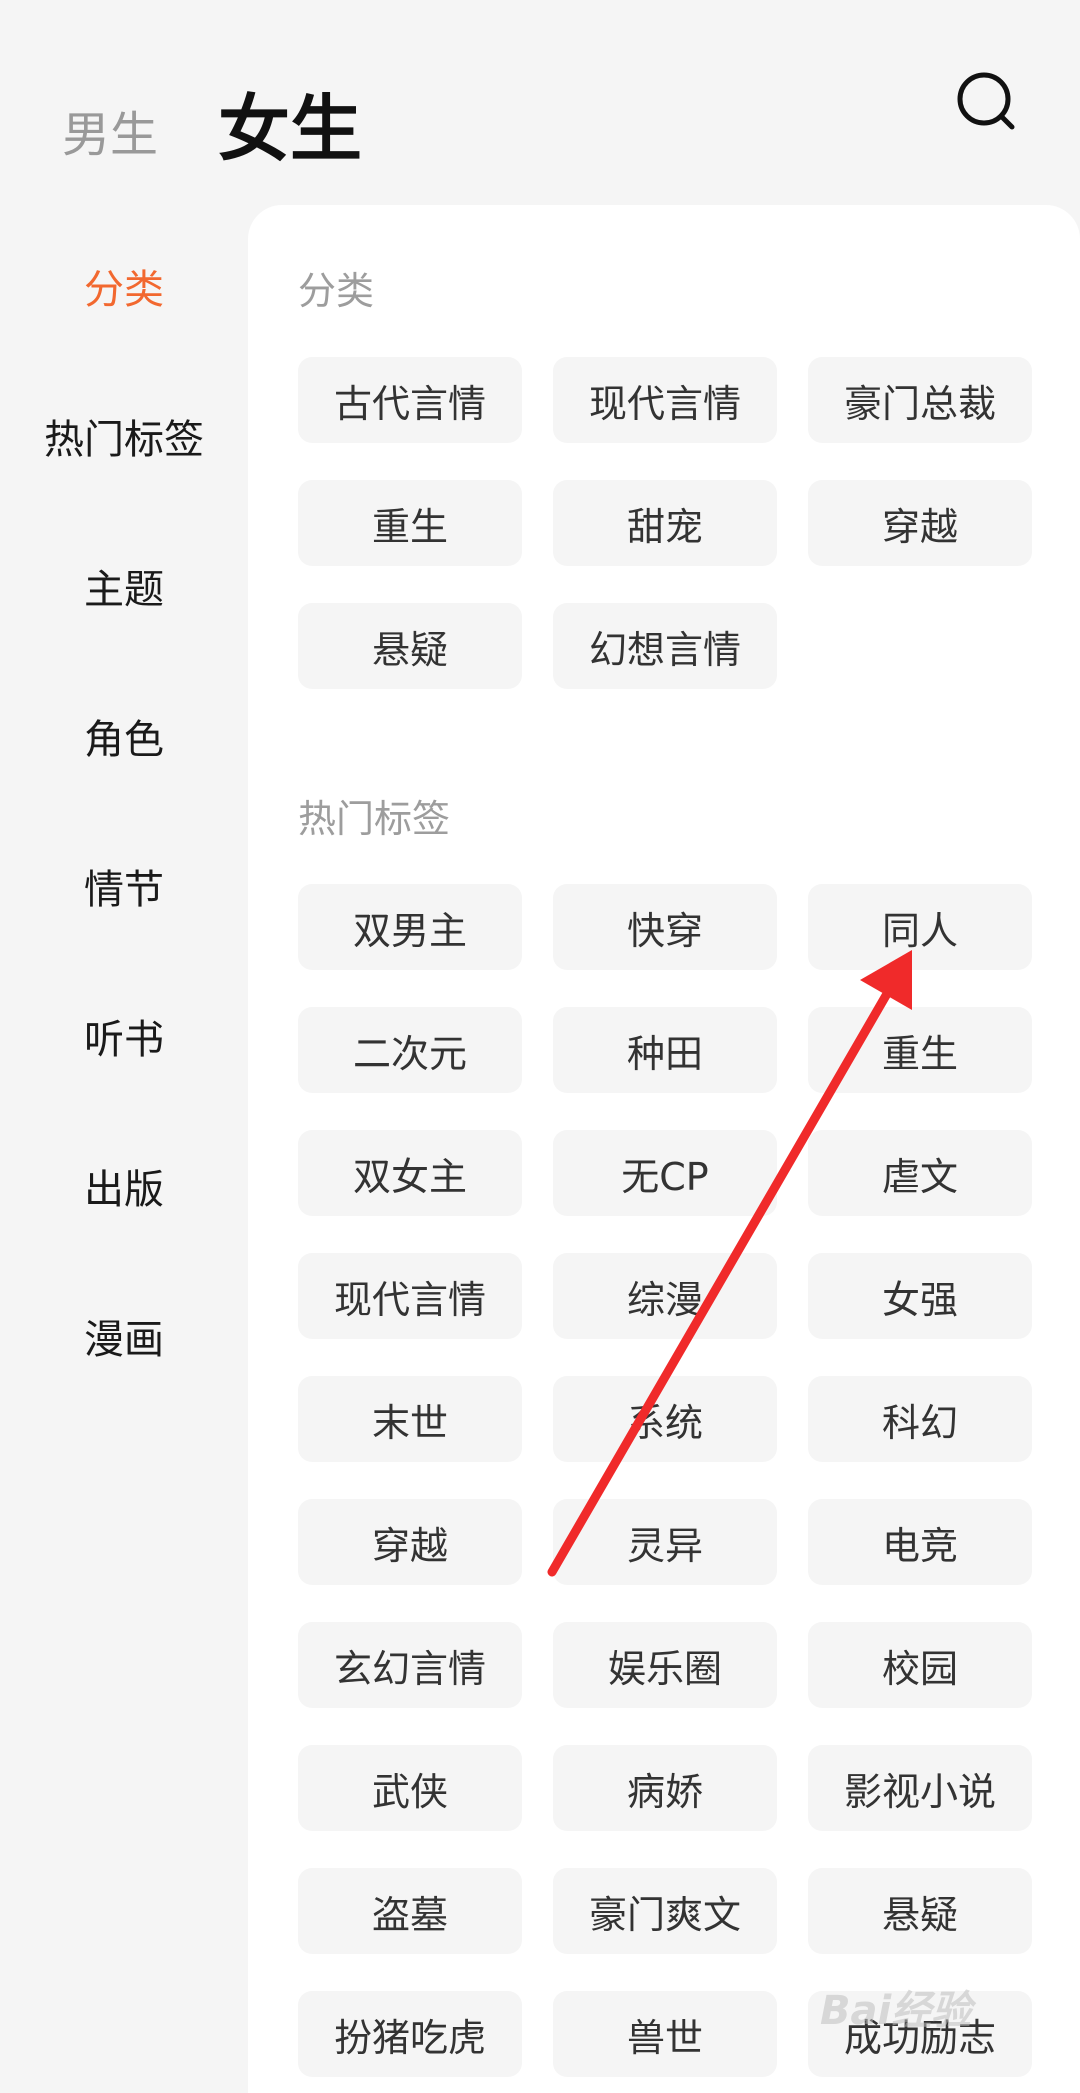 The height and width of the screenshot is (2093, 1080). Describe the element at coordinates (540, 102) in the screenshot. I see `top-header: 男生 女生` at that location.